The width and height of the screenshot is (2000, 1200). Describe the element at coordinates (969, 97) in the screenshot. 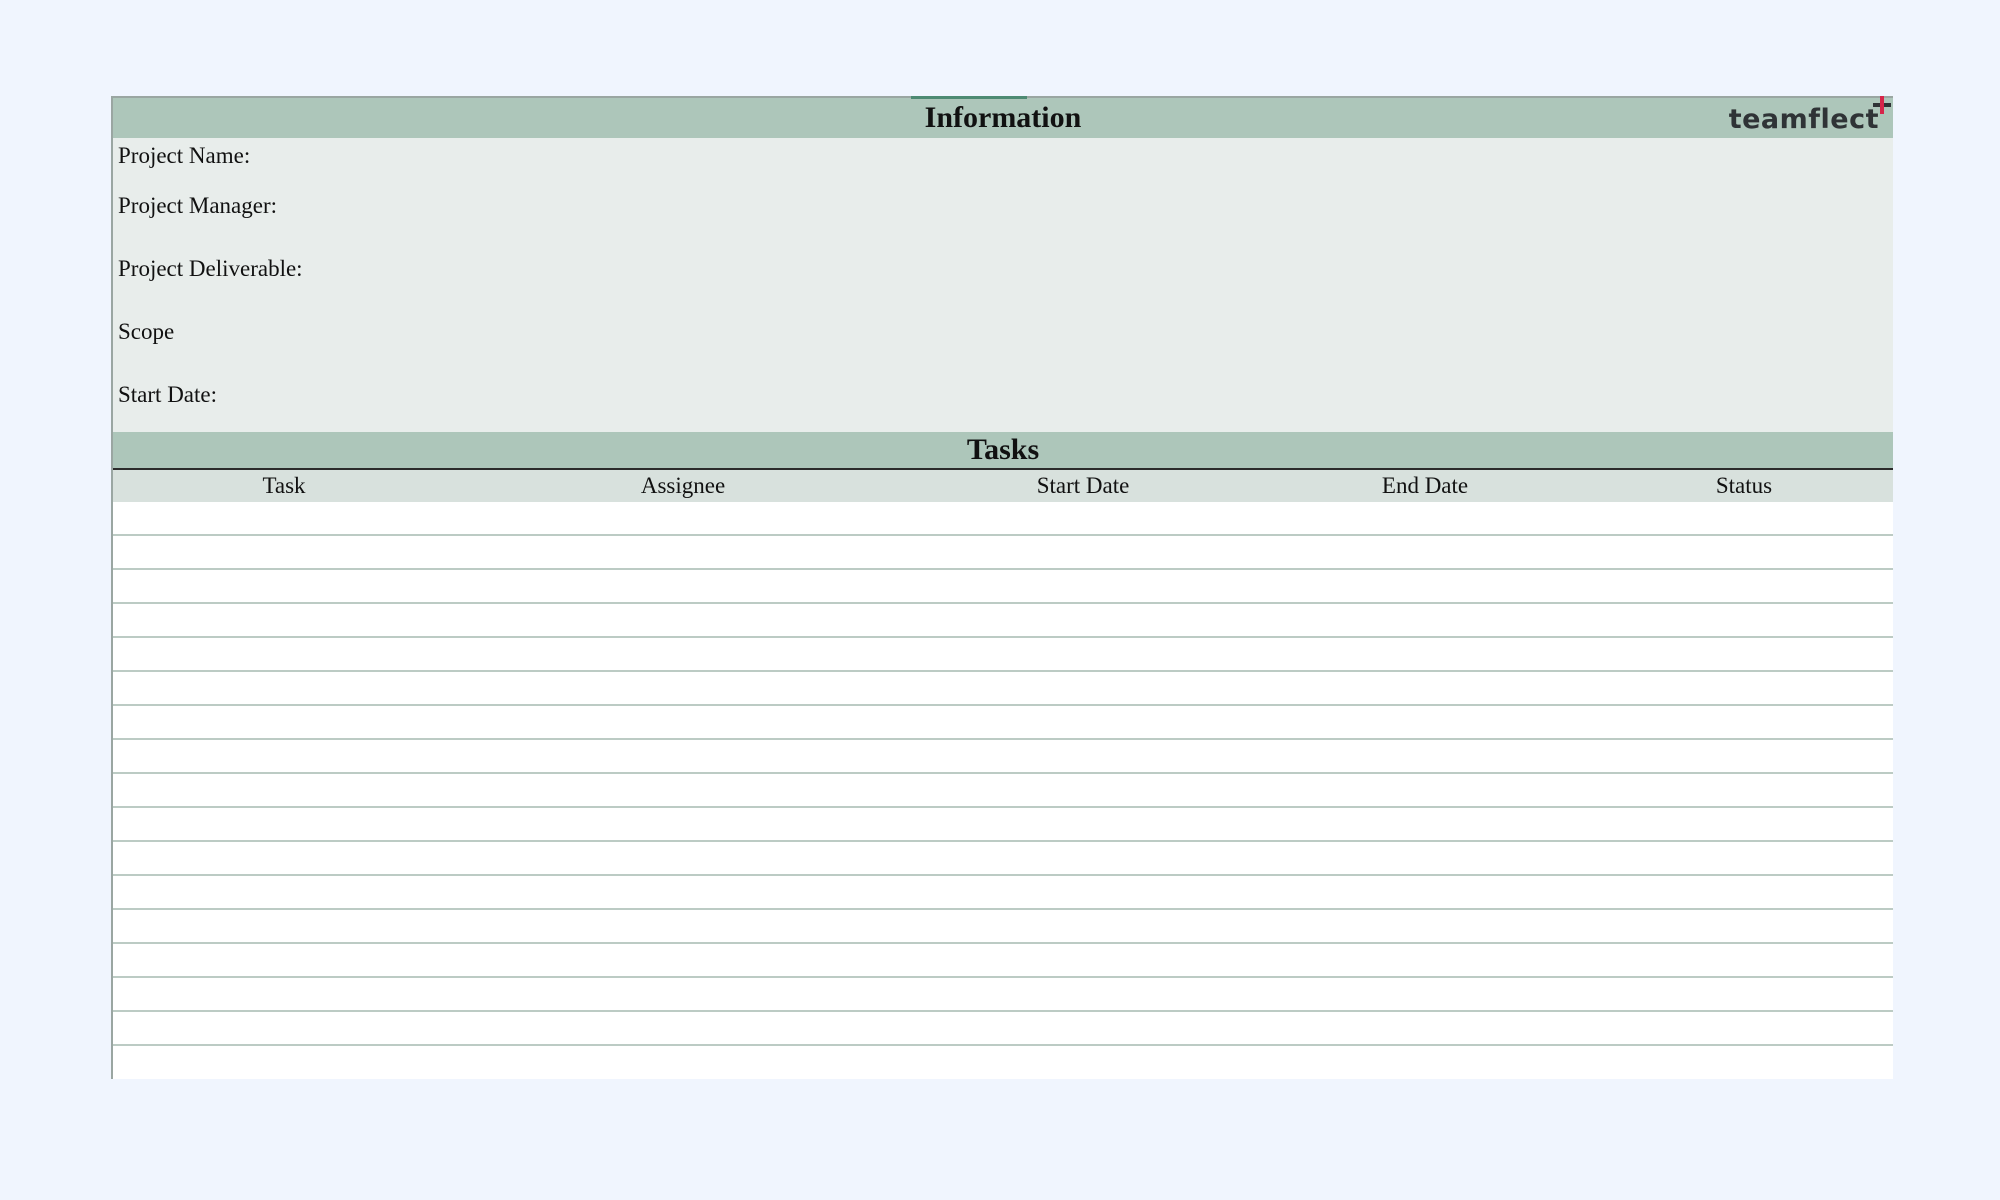

I see `tab-accent` at that location.